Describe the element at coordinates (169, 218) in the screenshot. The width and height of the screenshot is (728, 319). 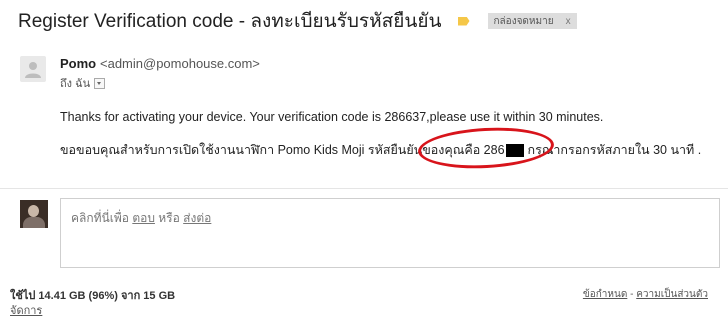
I see `reply-or: หรือ` at that location.